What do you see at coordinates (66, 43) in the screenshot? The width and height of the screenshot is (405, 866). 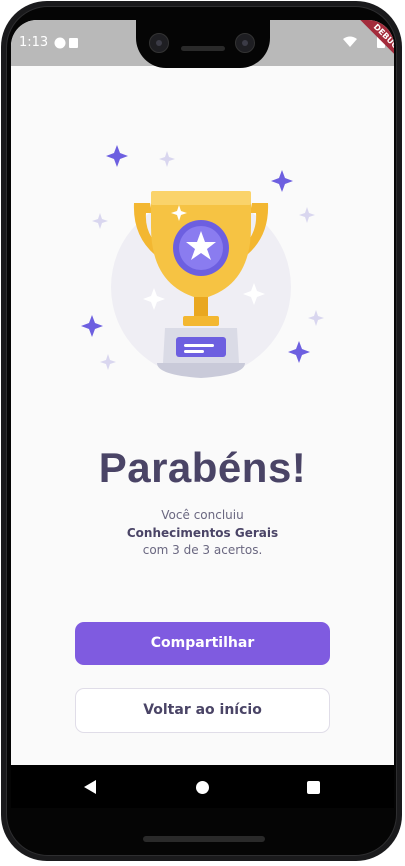 I see `notification-icon` at bounding box center [66, 43].